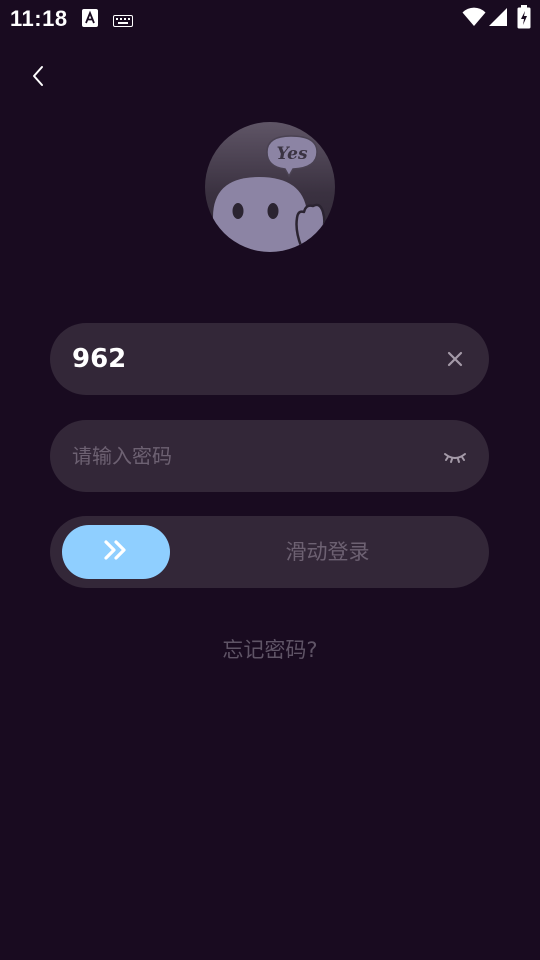  Describe the element at coordinates (327, 552) in the screenshot. I see `slide-login-label: 滑动登录` at that location.